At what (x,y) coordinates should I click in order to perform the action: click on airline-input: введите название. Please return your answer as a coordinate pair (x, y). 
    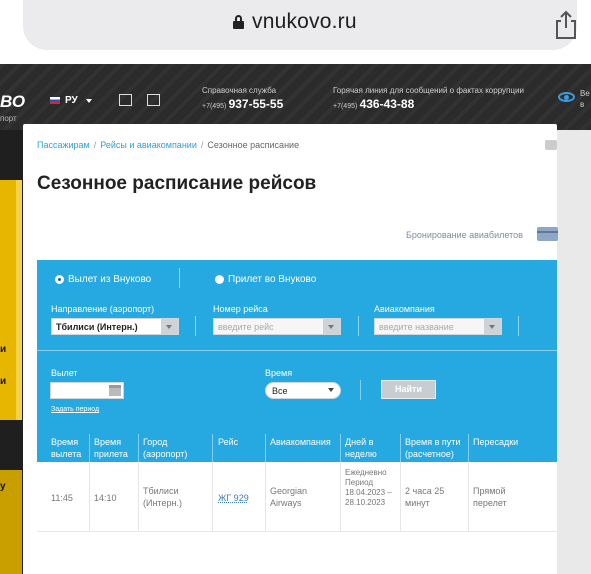
    Looking at the image, I should click on (438, 326).